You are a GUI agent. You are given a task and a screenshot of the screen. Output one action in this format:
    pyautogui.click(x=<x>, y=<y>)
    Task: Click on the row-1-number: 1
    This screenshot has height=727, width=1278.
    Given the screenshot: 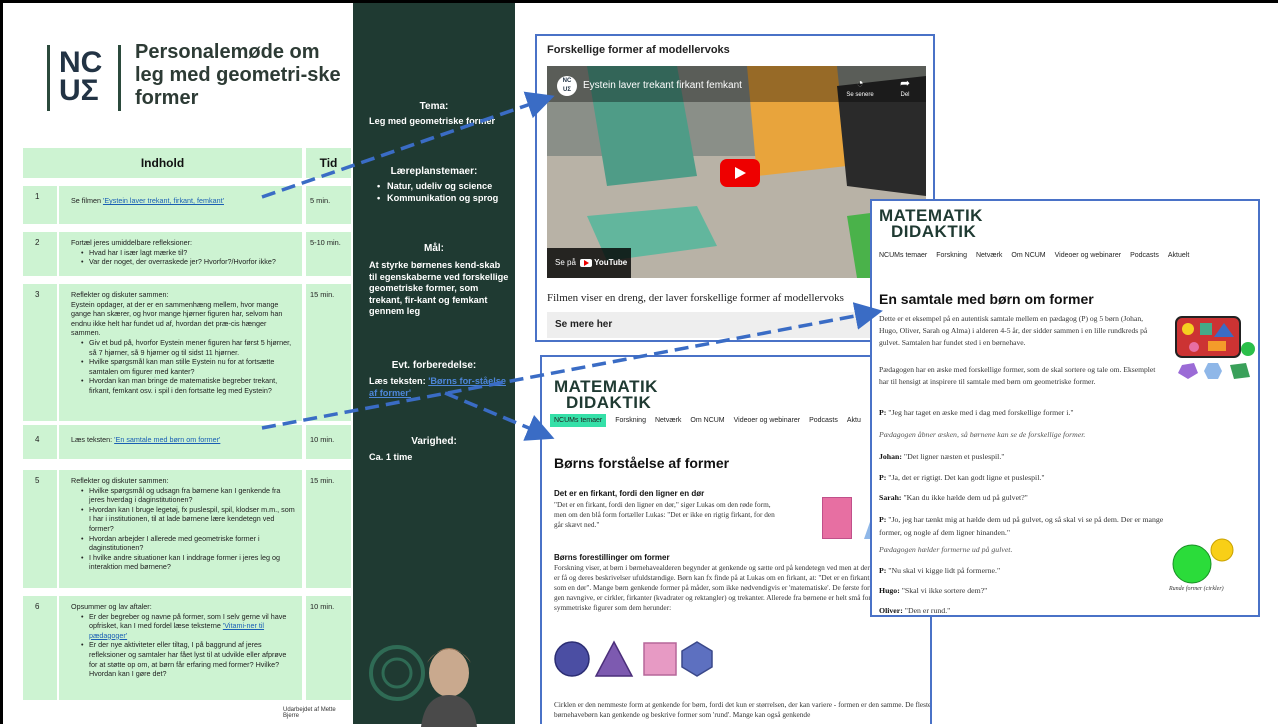 What is the action you would take?
    pyautogui.click(x=40, y=205)
    